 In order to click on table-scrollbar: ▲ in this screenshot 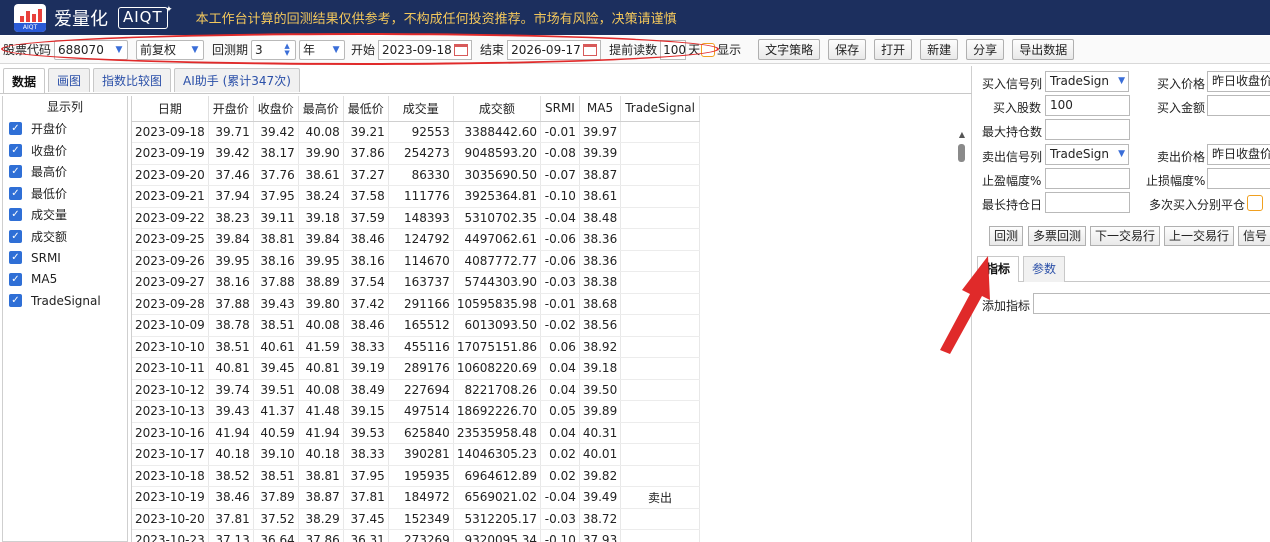, I will do `click(962, 332)`.